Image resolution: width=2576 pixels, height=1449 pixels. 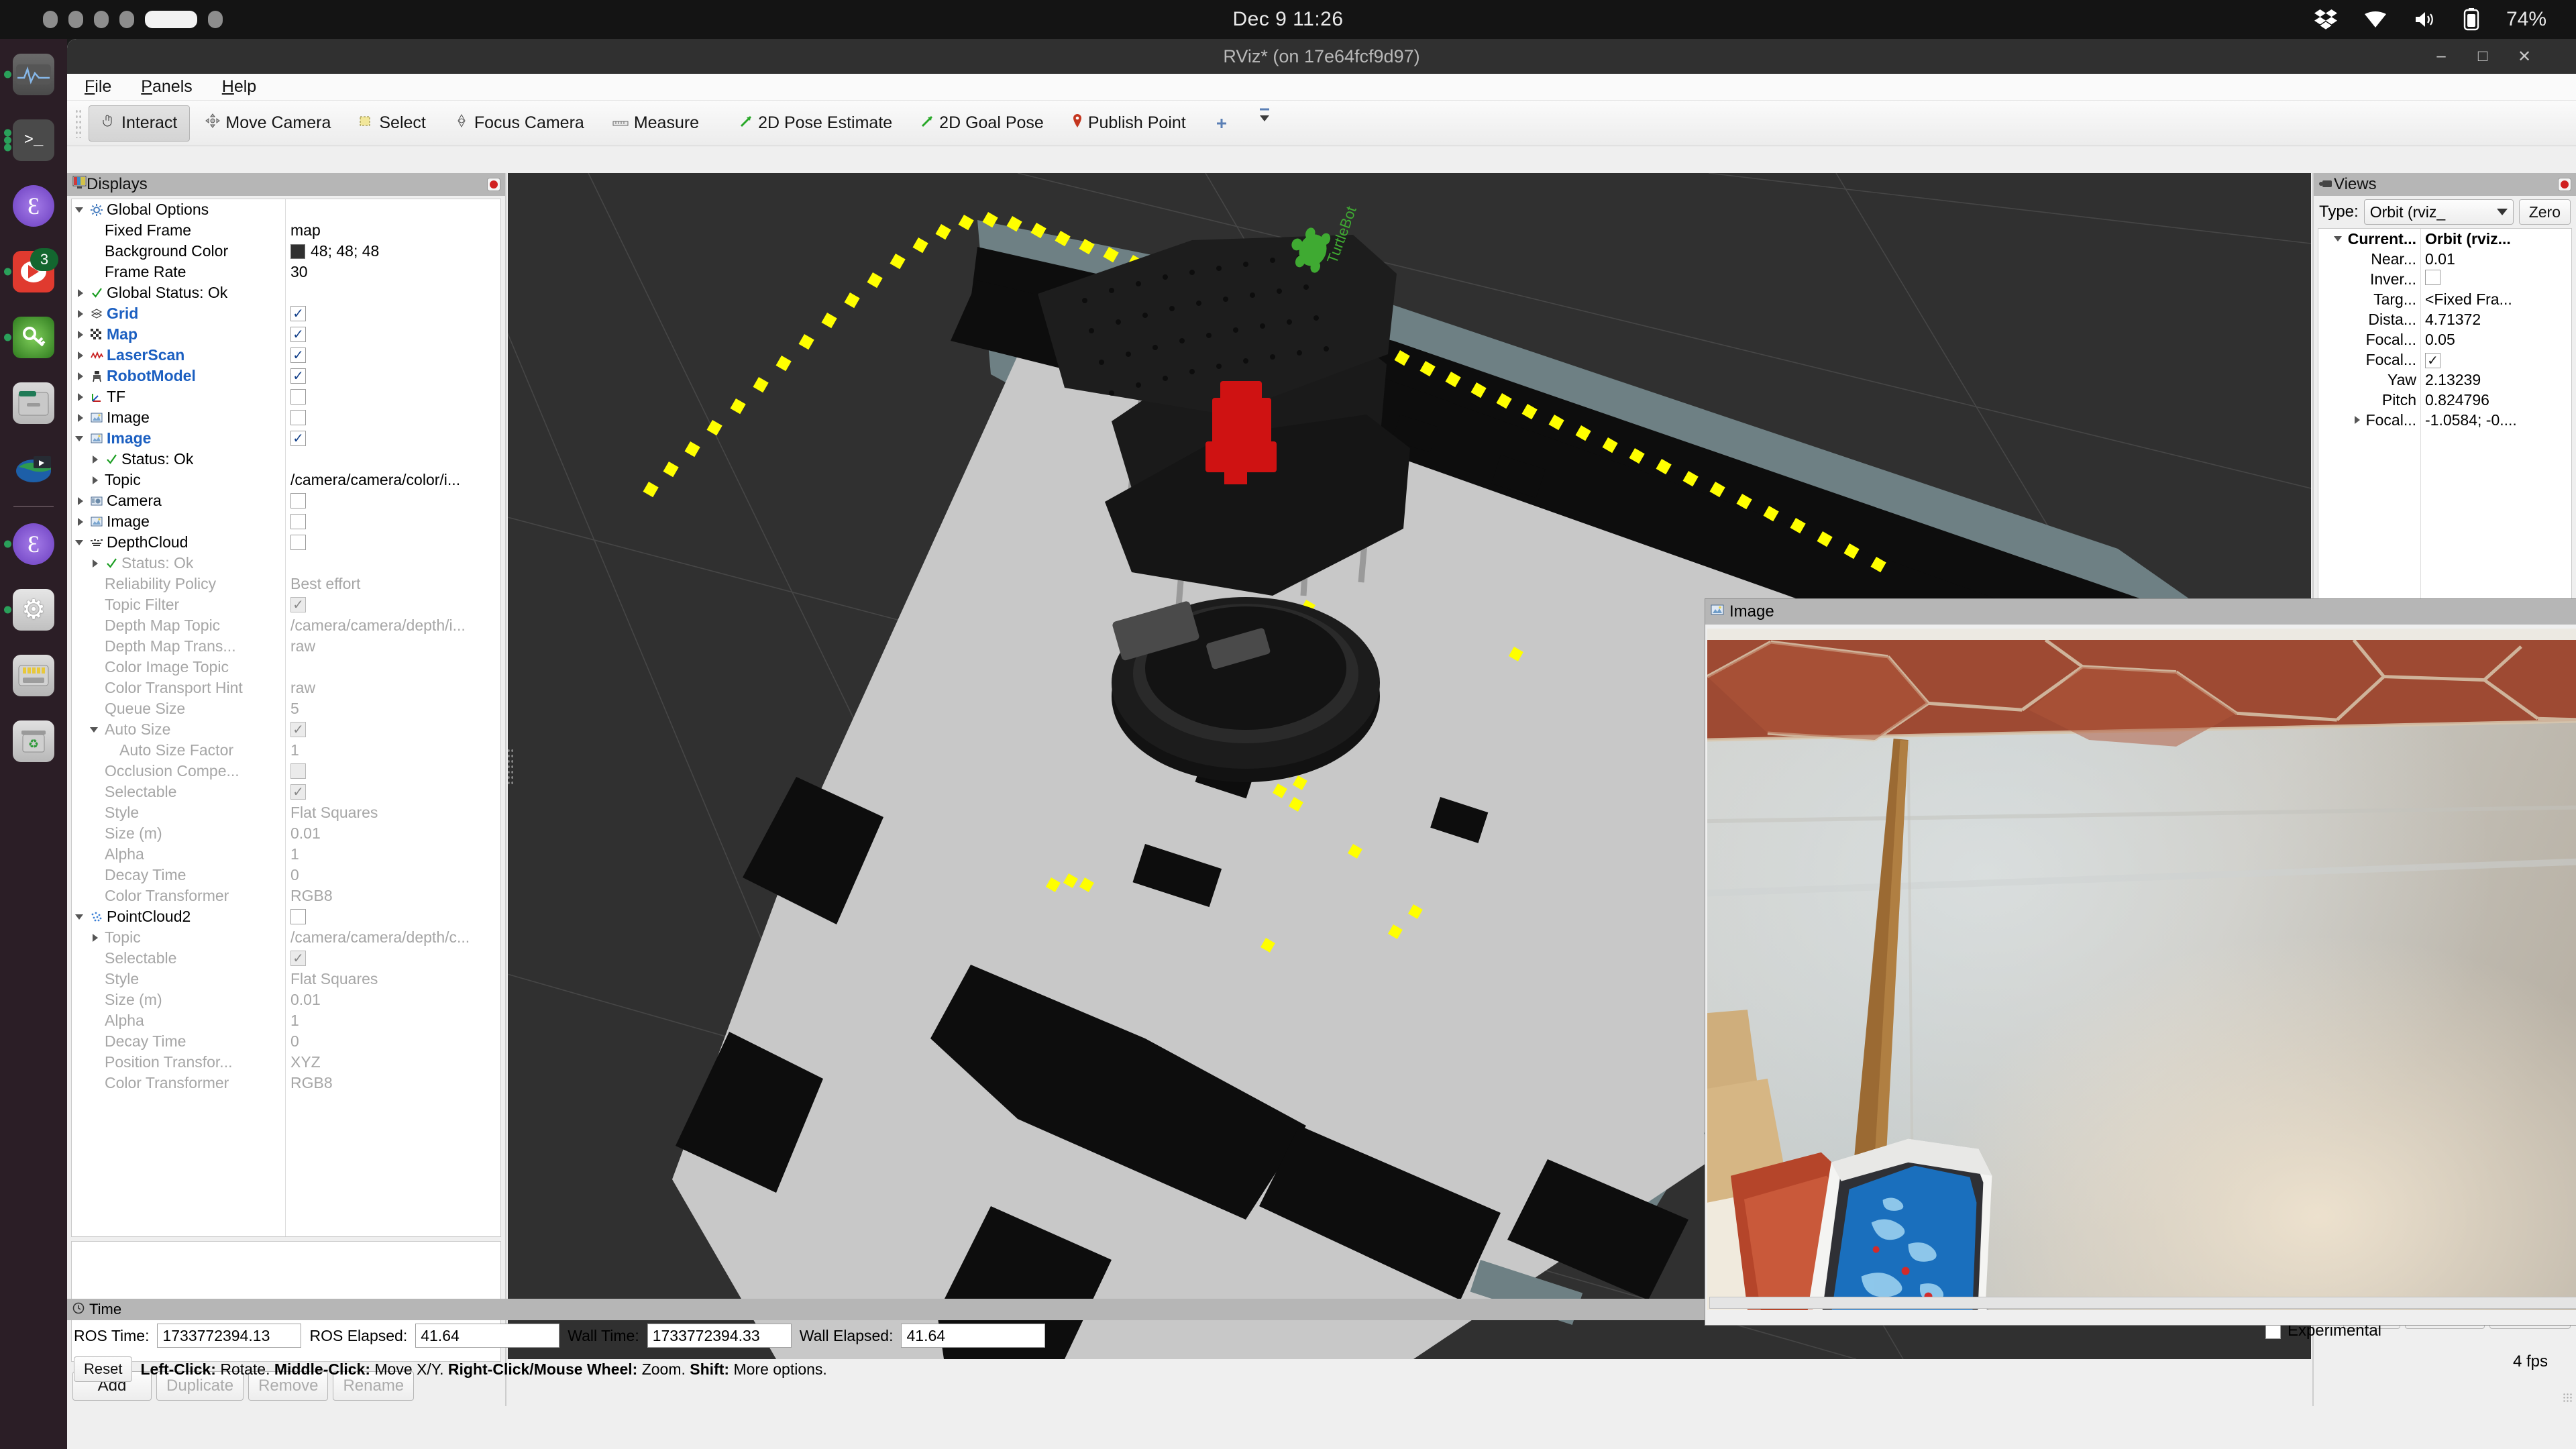 What do you see at coordinates (33, 74) in the screenshot?
I see `dock-item-system-monitor` at bounding box center [33, 74].